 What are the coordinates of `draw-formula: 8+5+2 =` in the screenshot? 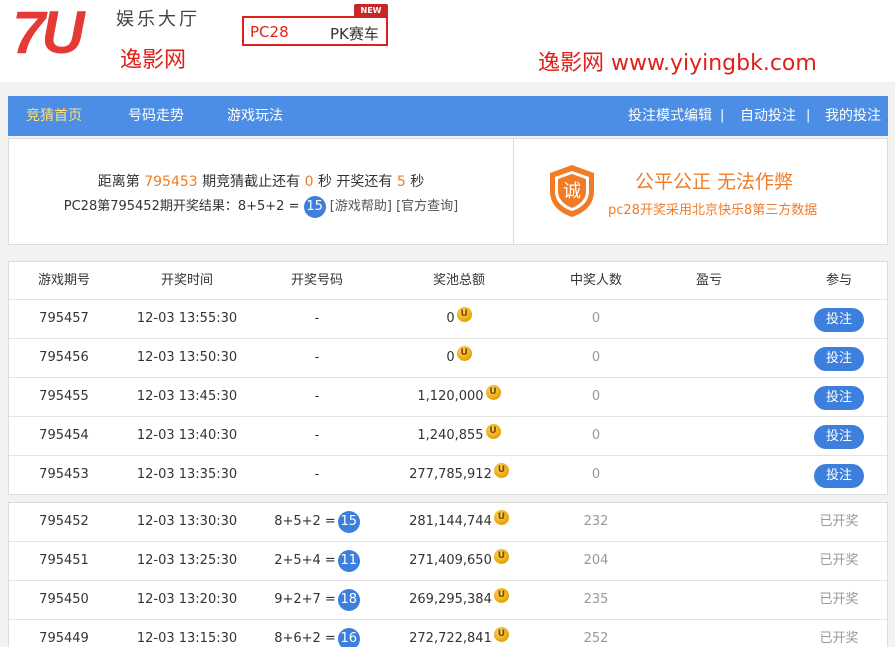 It's located at (305, 521).